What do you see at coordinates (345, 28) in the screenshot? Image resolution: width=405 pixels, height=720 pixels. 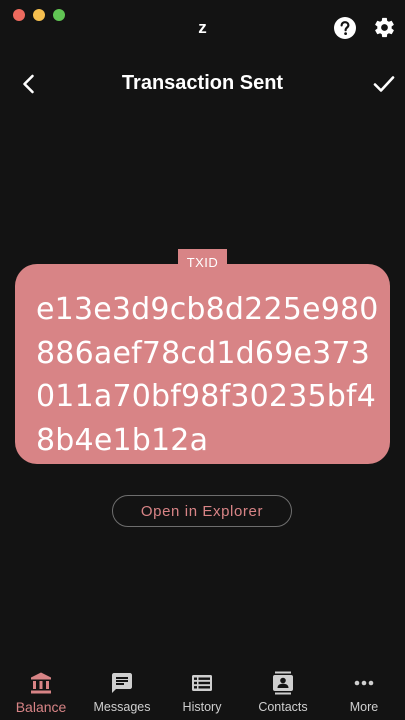 I see `help-icon` at bounding box center [345, 28].